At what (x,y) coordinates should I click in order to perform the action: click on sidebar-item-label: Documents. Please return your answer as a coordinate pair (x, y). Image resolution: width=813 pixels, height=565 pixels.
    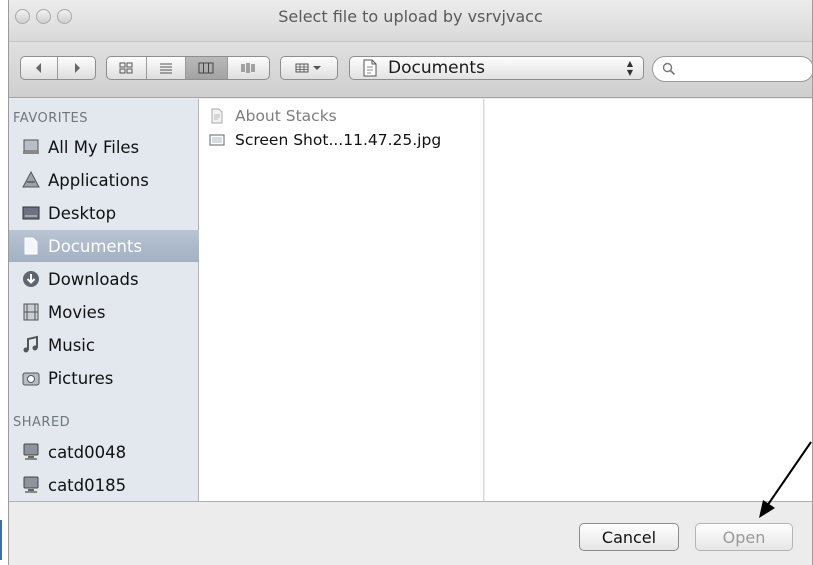
    Looking at the image, I should click on (95, 246).